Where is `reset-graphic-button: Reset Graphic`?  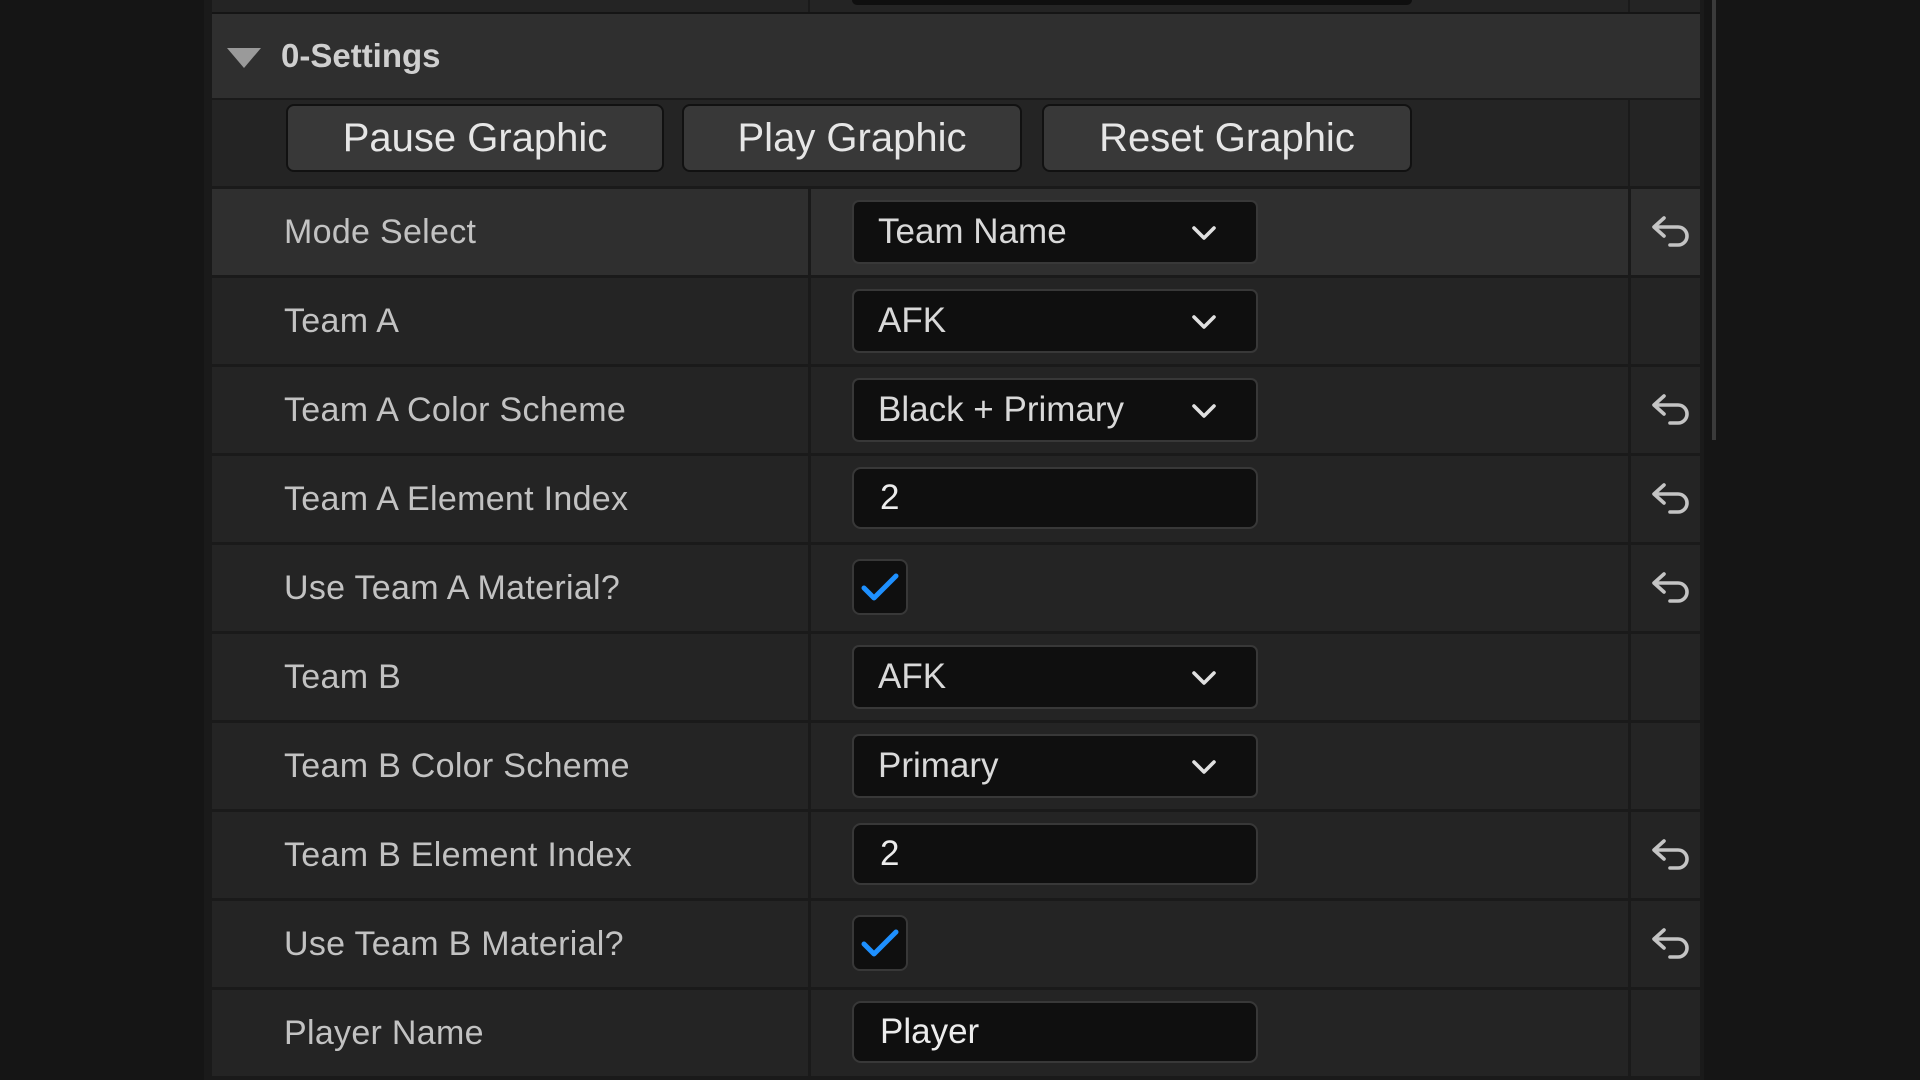 reset-graphic-button: Reset Graphic is located at coordinates (1227, 138).